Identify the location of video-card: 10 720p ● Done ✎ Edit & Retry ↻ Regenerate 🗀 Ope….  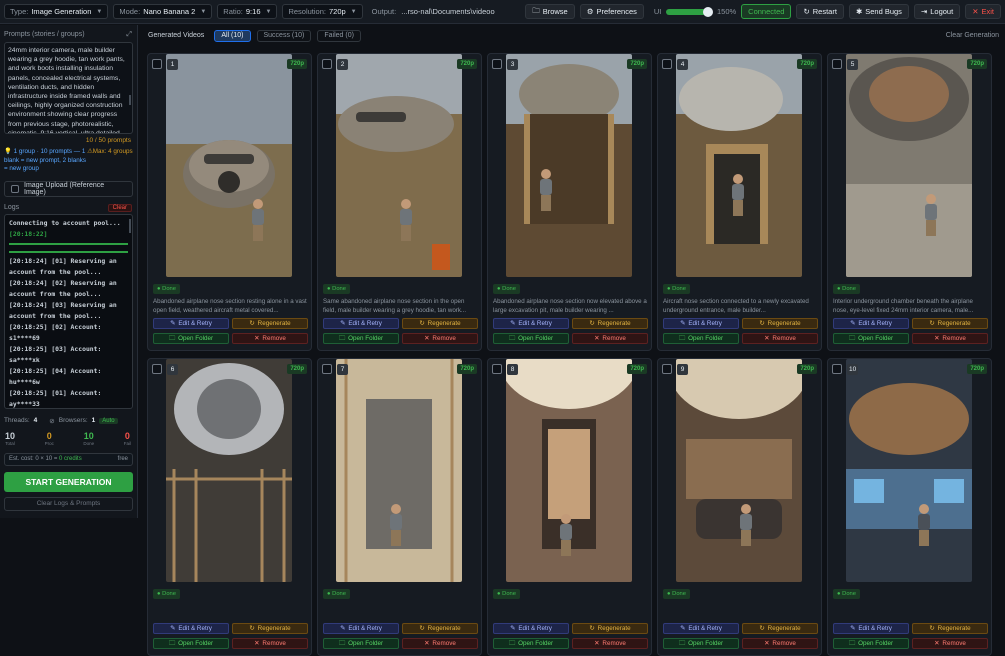
(909, 507).